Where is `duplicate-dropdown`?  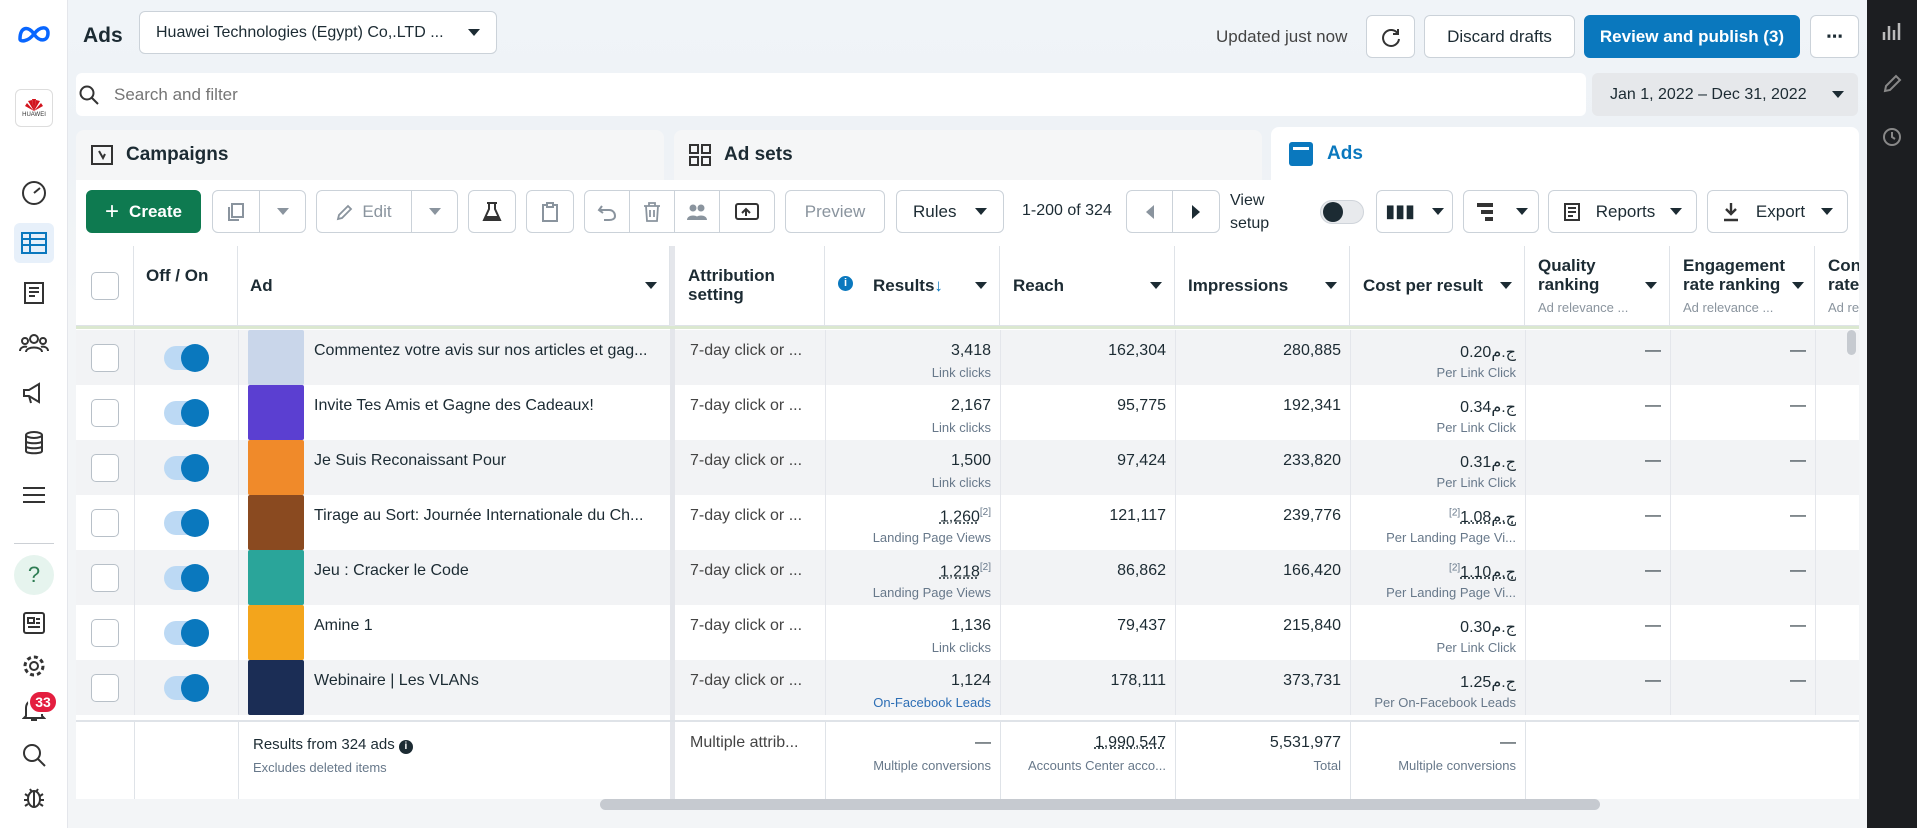
duplicate-dropdown is located at coordinates (282, 211).